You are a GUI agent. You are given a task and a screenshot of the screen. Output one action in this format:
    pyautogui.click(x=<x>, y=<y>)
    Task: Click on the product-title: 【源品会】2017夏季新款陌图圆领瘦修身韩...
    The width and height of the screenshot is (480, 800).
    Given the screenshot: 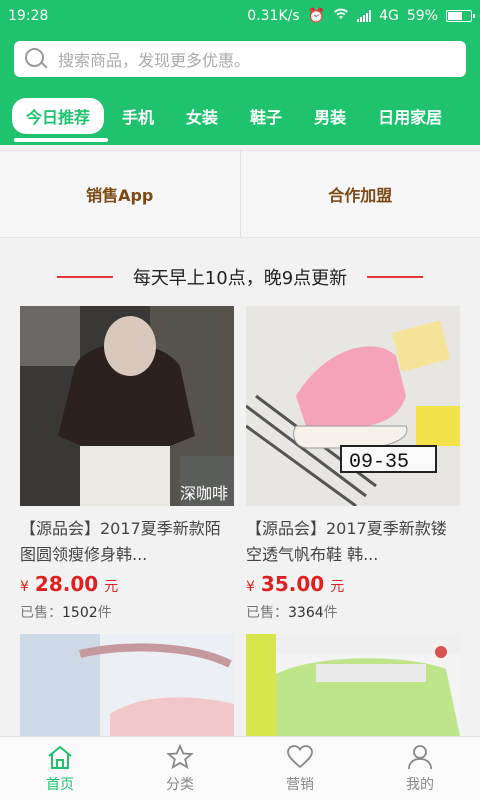 What is the action you would take?
    pyautogui.click(x=127, y=542)
    